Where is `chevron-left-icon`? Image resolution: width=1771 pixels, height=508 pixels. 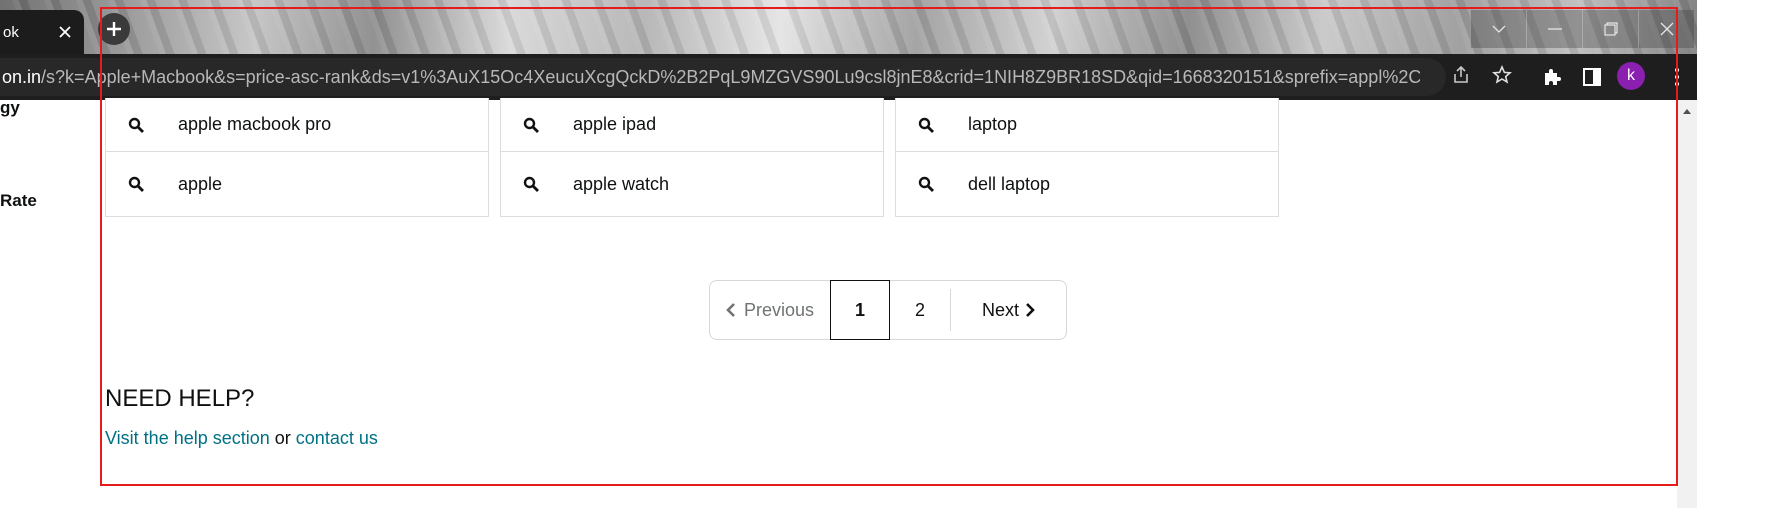 chevron-left-icon is located at coordinates (730, 310).